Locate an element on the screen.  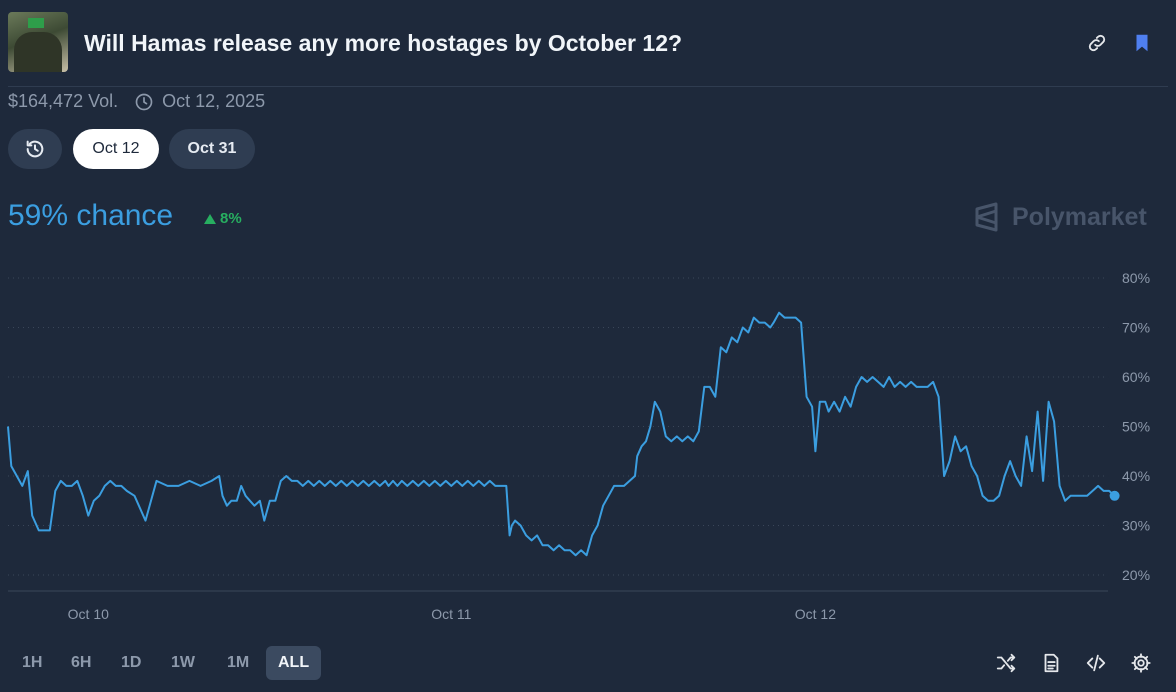
range-1m: 1M is located at coordinates (238, 663).